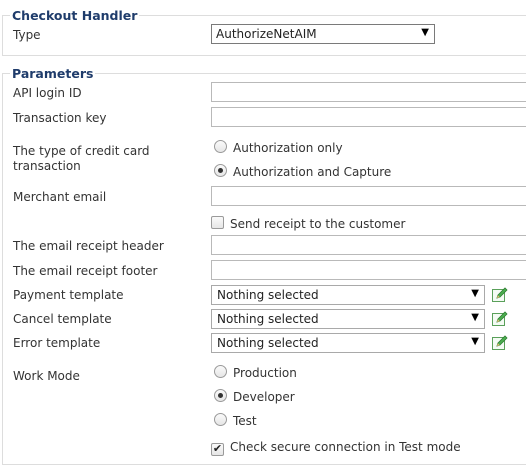  Describe the element at coordinates (60, 197) in the screenshot. I see `merchant-email-label: Merchant email` at that location.